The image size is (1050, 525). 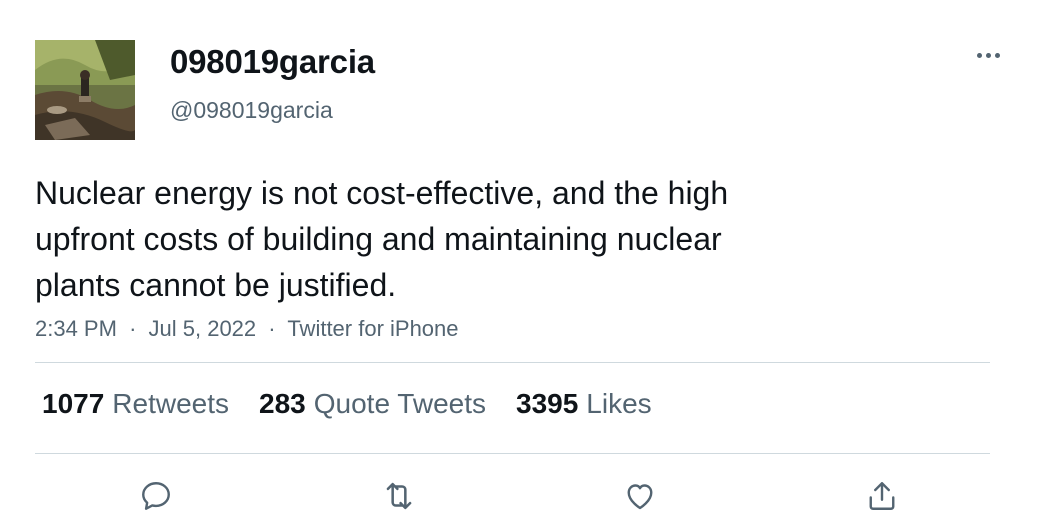 What do you see at coordinates (584, 404) in the screenshot?
I see `likes-stat: 3395 Likes` at bounding box center [584, 404].